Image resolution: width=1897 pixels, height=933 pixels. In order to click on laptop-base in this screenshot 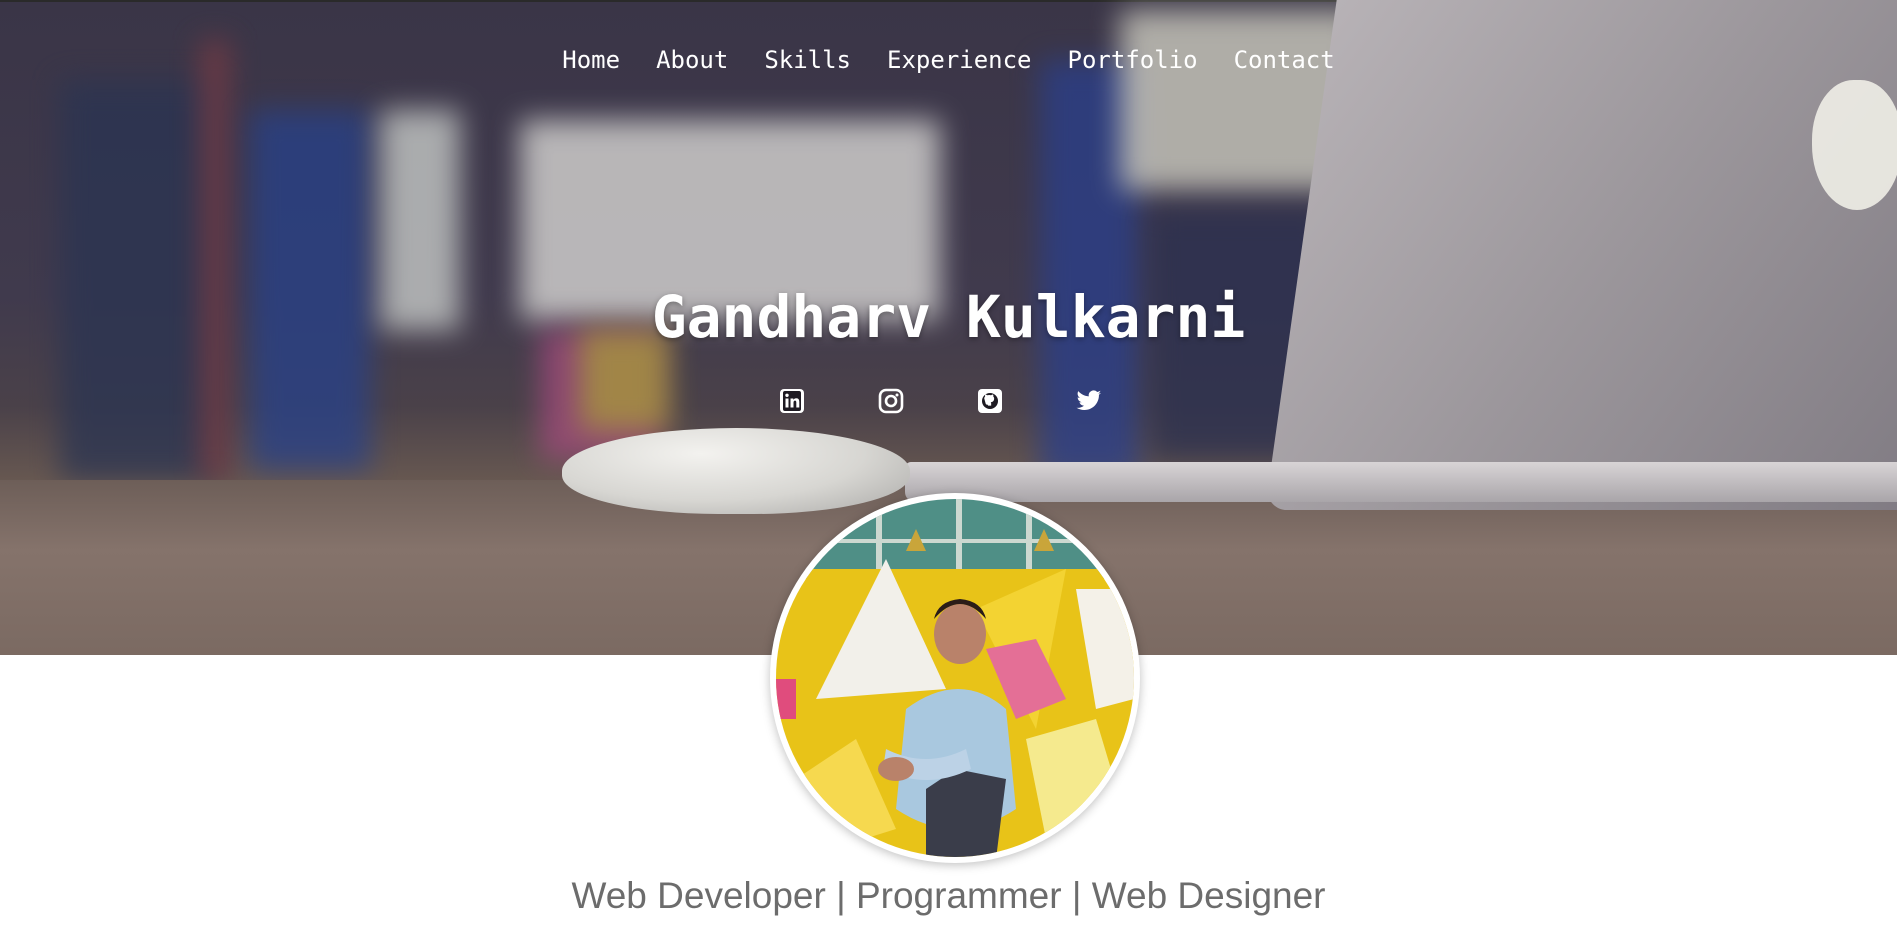, I will do `click(1401, 482)`.